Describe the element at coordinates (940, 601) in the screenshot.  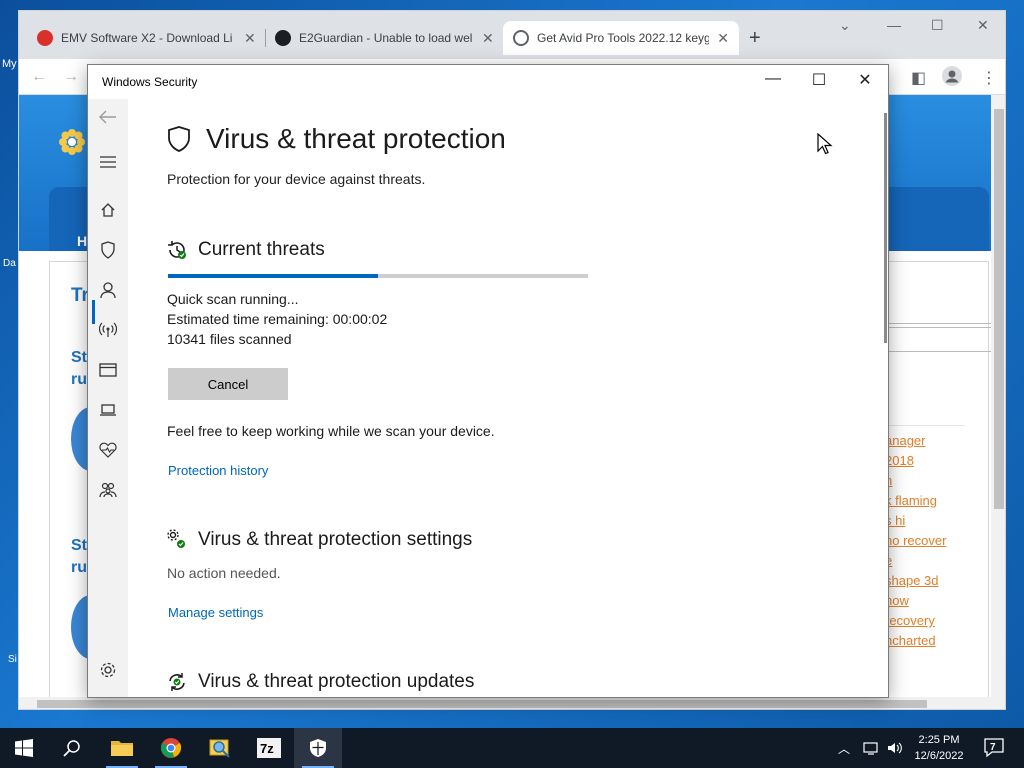
I see `page-link: how` at that location.